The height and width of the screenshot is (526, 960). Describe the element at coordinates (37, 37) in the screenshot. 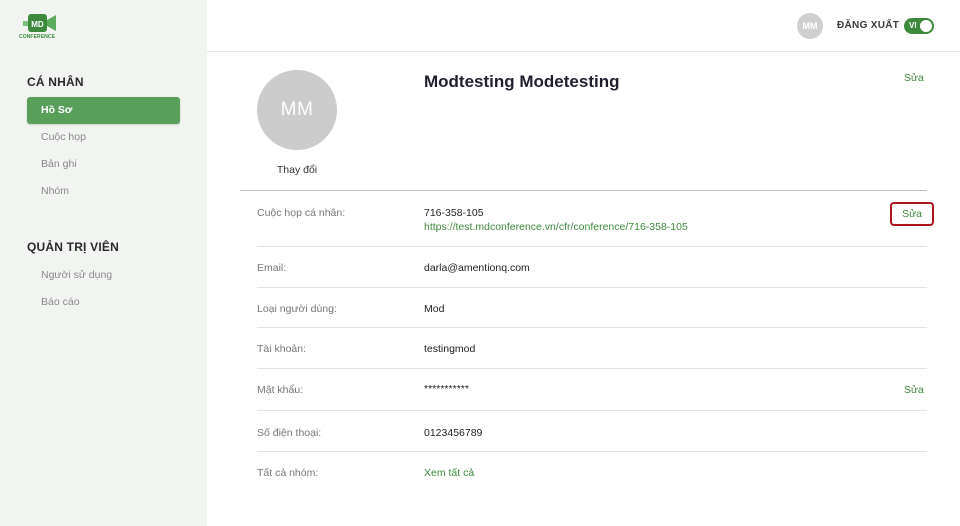

I see `logo-text: CONFERENCE` at that location.